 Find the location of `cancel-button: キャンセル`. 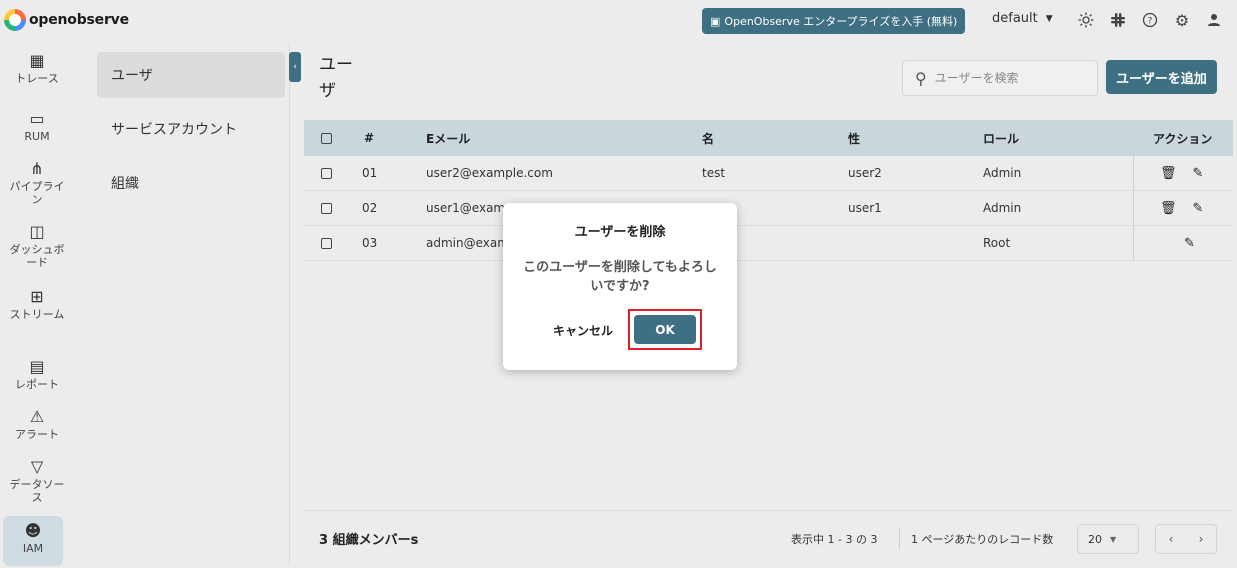

cancel-button: キャンセル is located at coordinates (583, 330).